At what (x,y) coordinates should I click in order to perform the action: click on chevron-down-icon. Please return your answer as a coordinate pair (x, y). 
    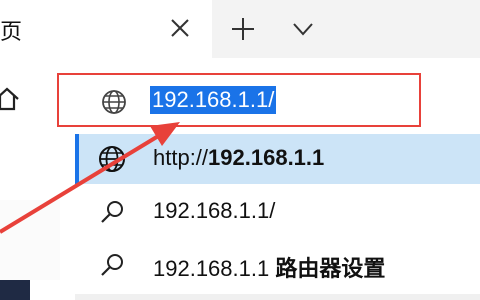
    Looking at the image, I should click on (303, 29).